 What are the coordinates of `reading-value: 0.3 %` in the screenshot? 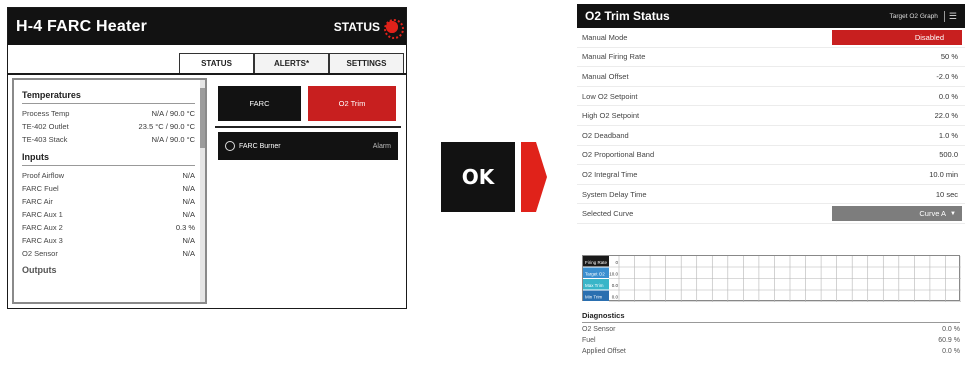 It's located at (185, 227).